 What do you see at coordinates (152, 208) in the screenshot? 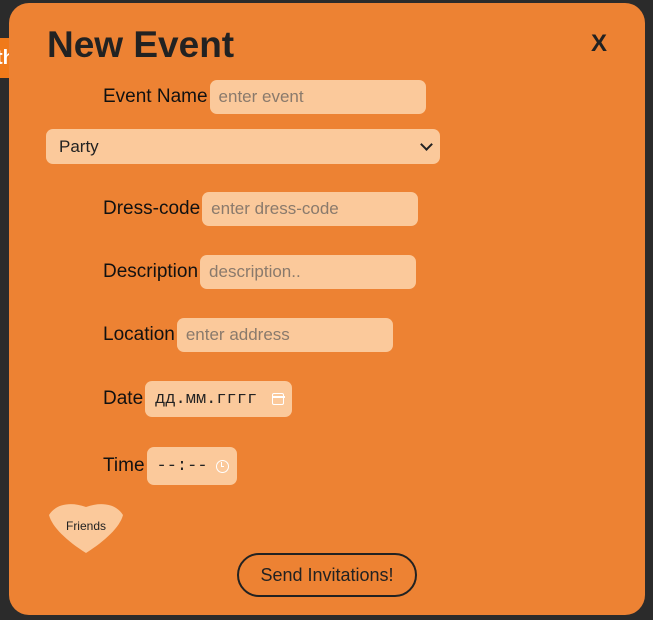
I see `dress-code-label: Dress-code` at bounding box center [152, 208].